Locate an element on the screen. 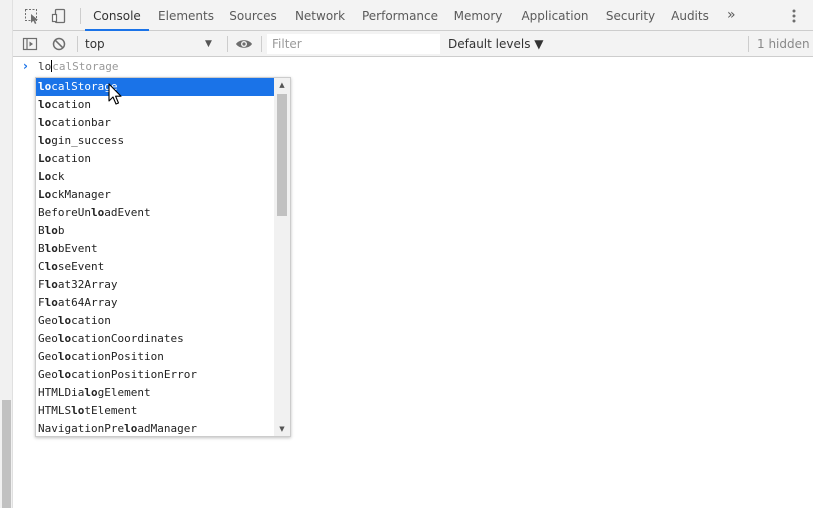  scroll-up-icon: ▲ is located at coordinates (282, 85).